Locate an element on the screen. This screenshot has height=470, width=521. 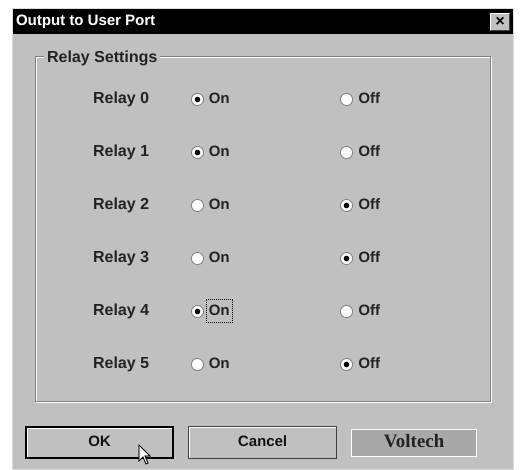
window-title: Output to User Port is located at coordinates (86, 21).